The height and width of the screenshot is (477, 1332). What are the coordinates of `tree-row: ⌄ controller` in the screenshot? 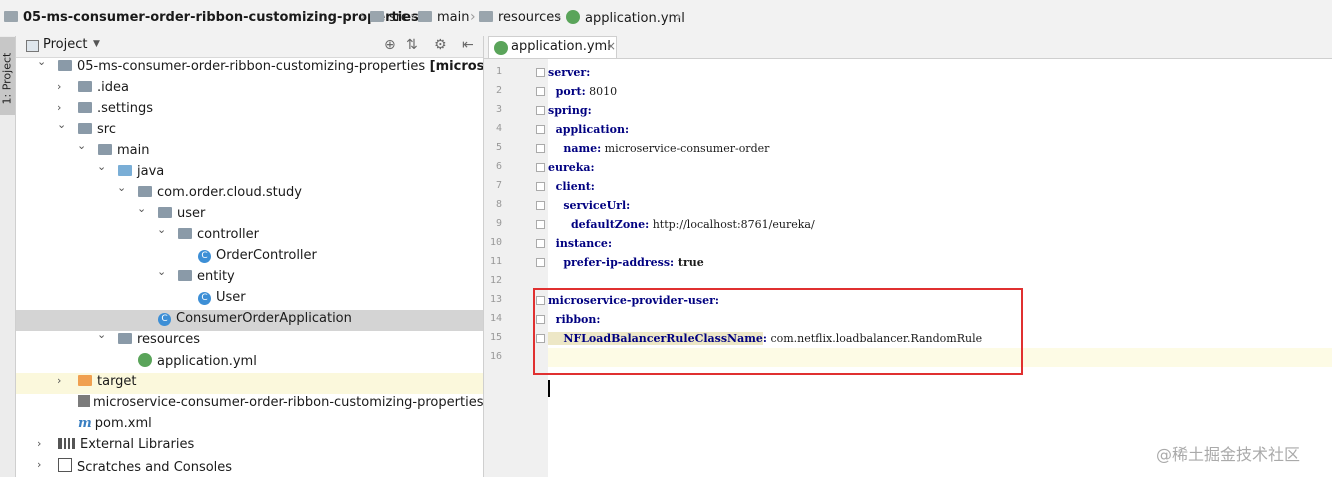 It's located at (249, 235).